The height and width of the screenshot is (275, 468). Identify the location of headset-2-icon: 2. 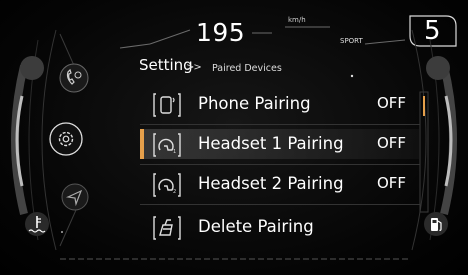
(167, 185).